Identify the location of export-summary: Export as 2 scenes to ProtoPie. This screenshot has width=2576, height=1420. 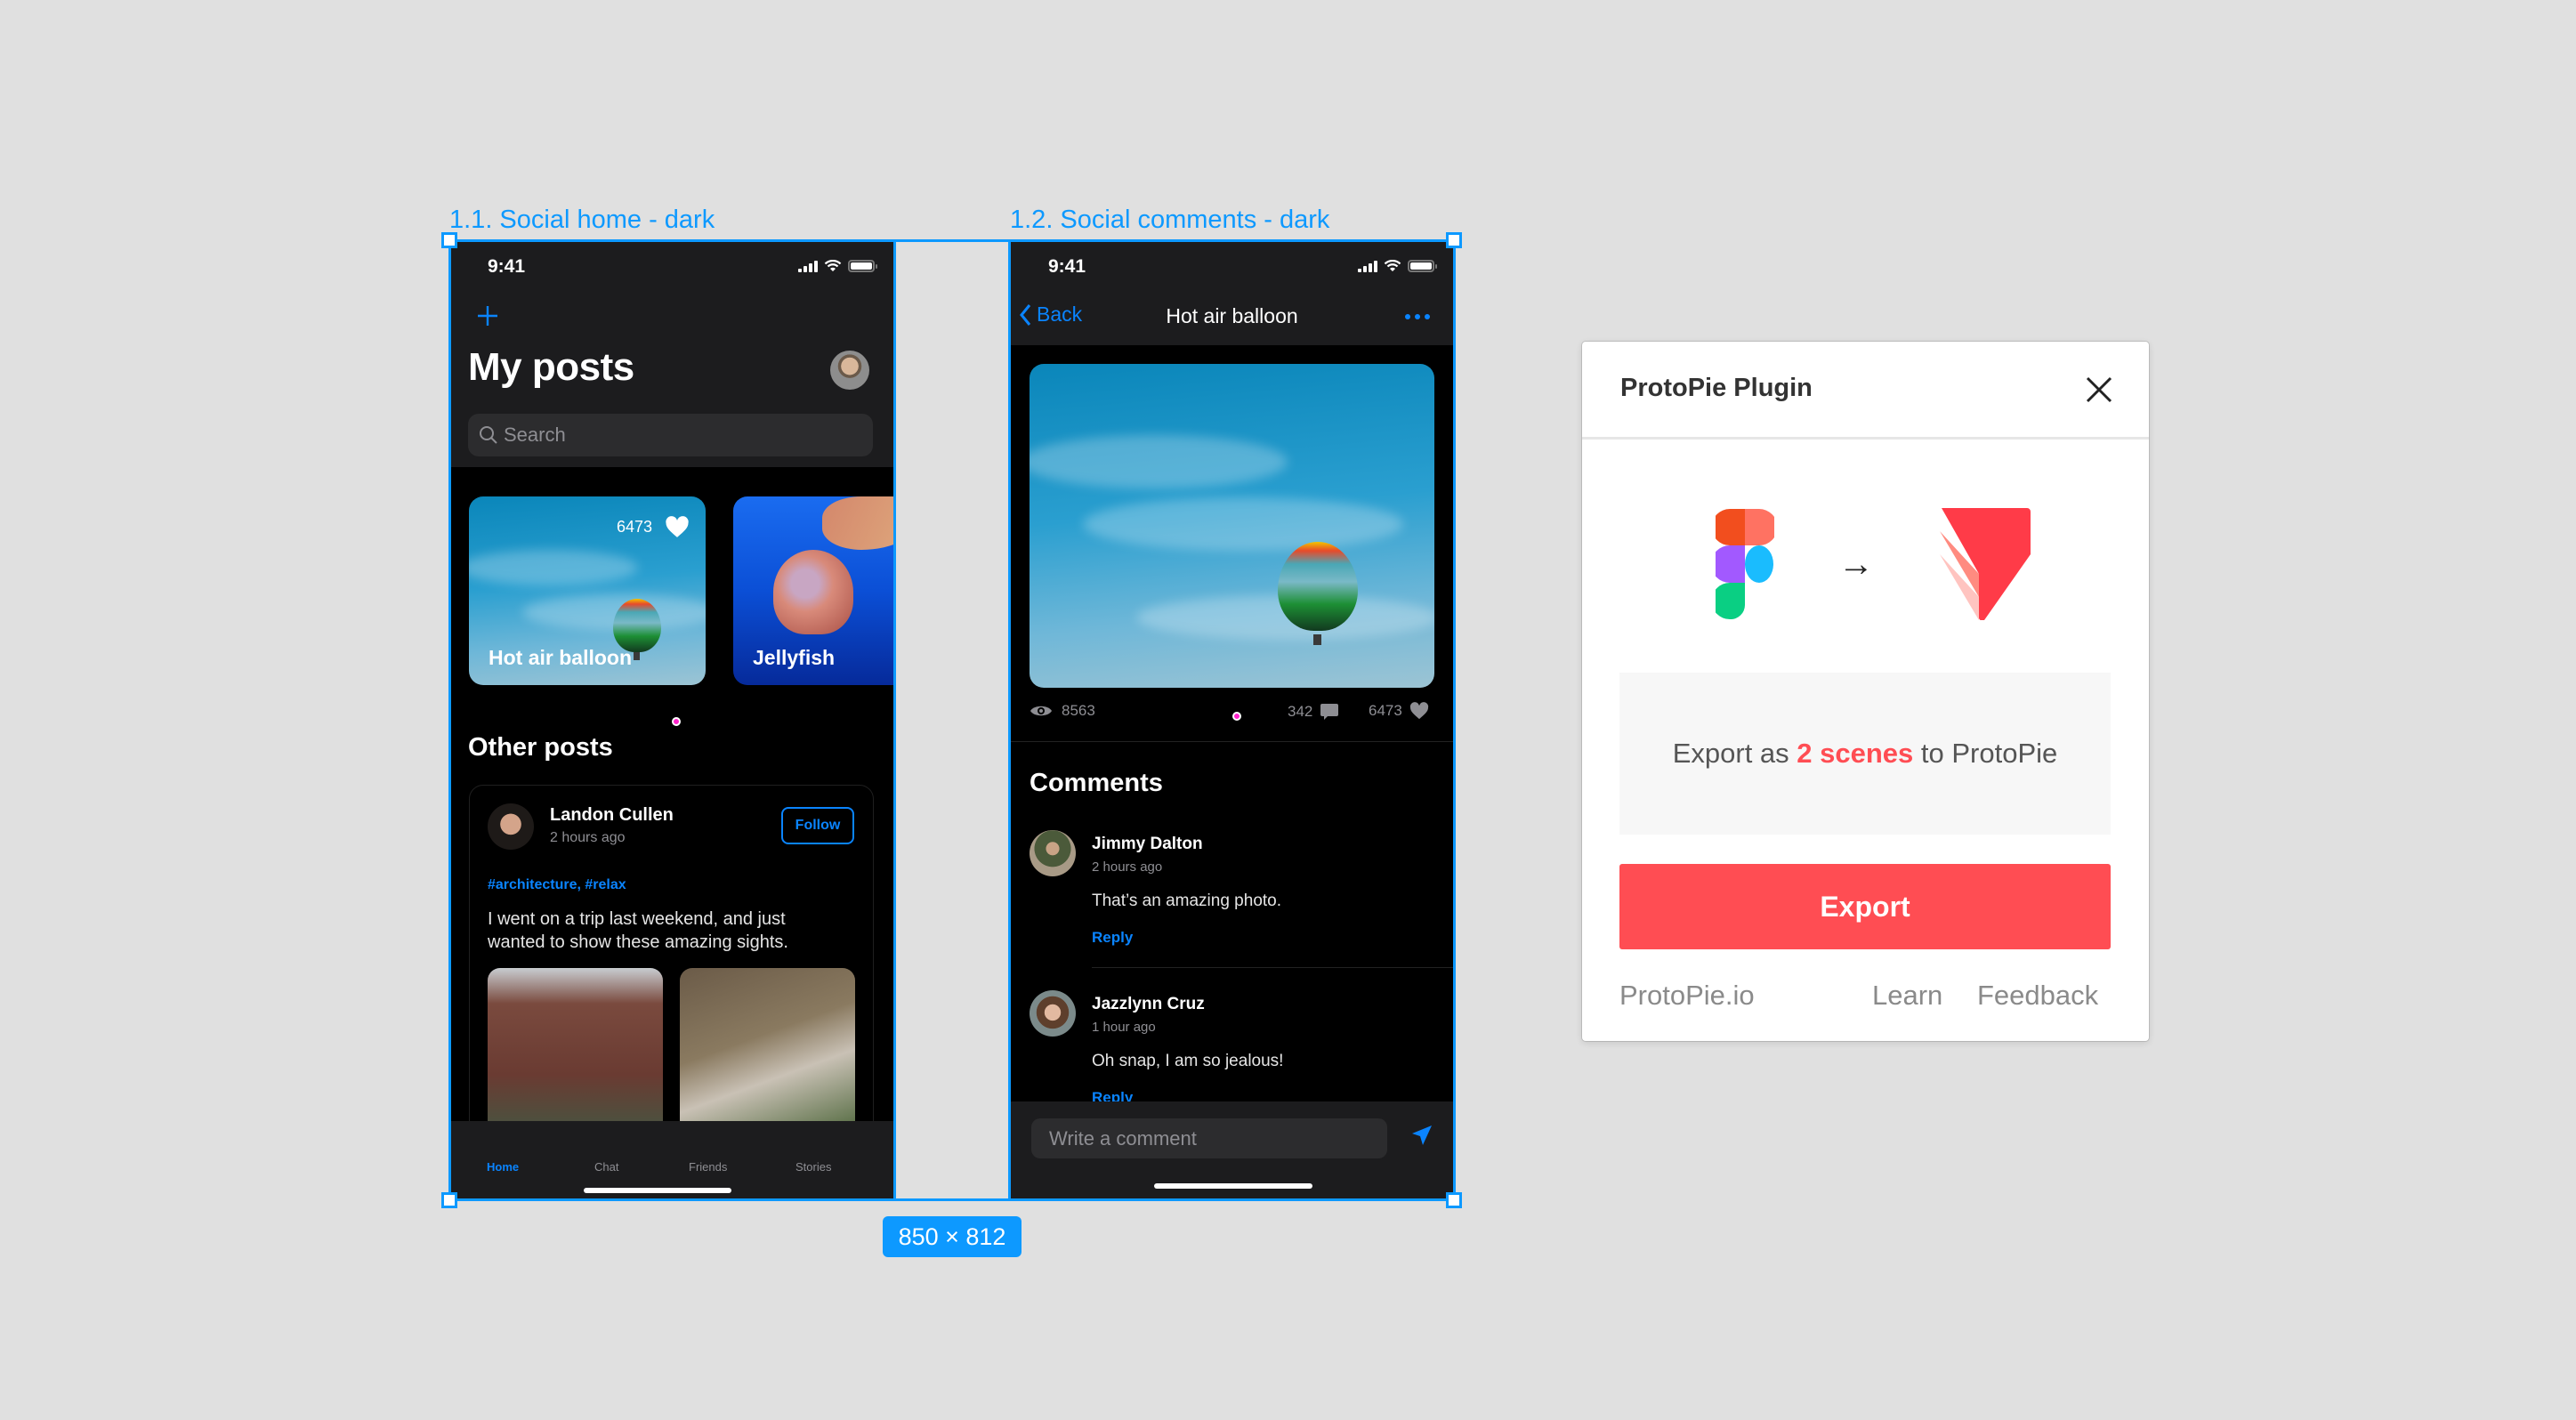
(1865, 754).